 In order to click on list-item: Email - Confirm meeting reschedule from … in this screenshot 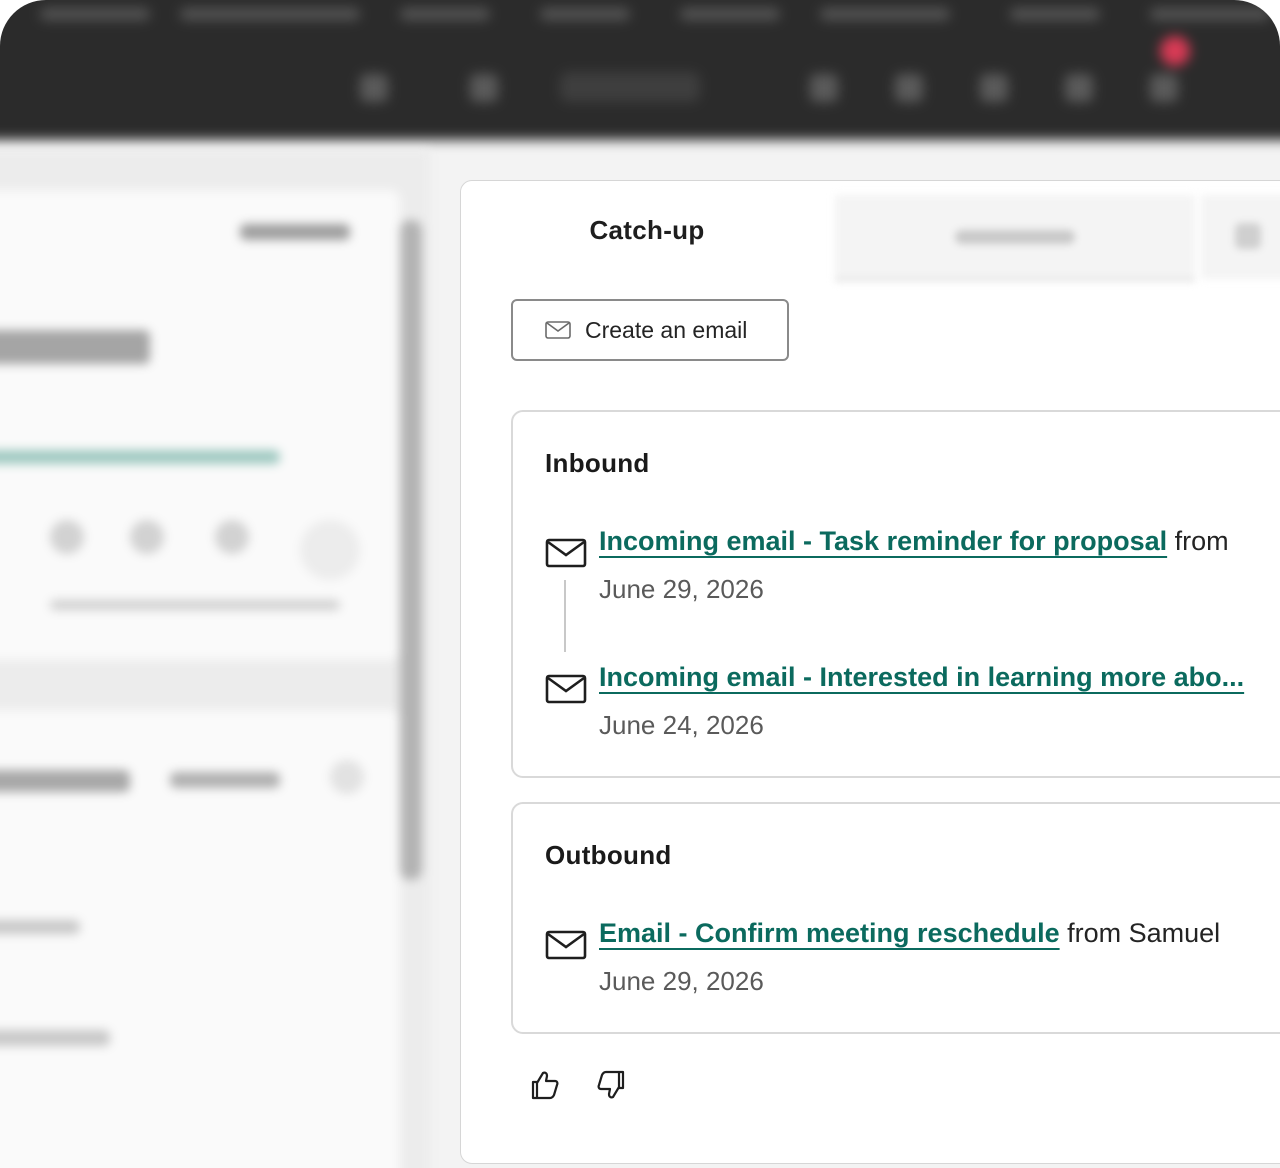, I will do `click(912, 968)`.